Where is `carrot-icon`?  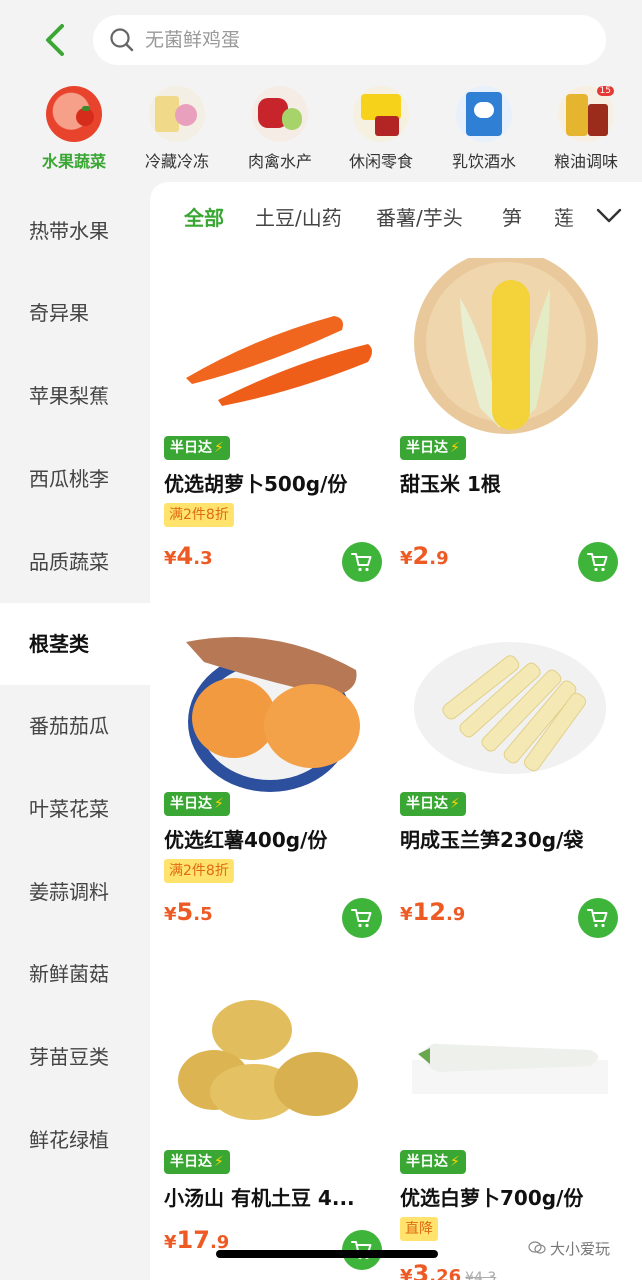 carrot-icon is located at coordinates (279, 361).